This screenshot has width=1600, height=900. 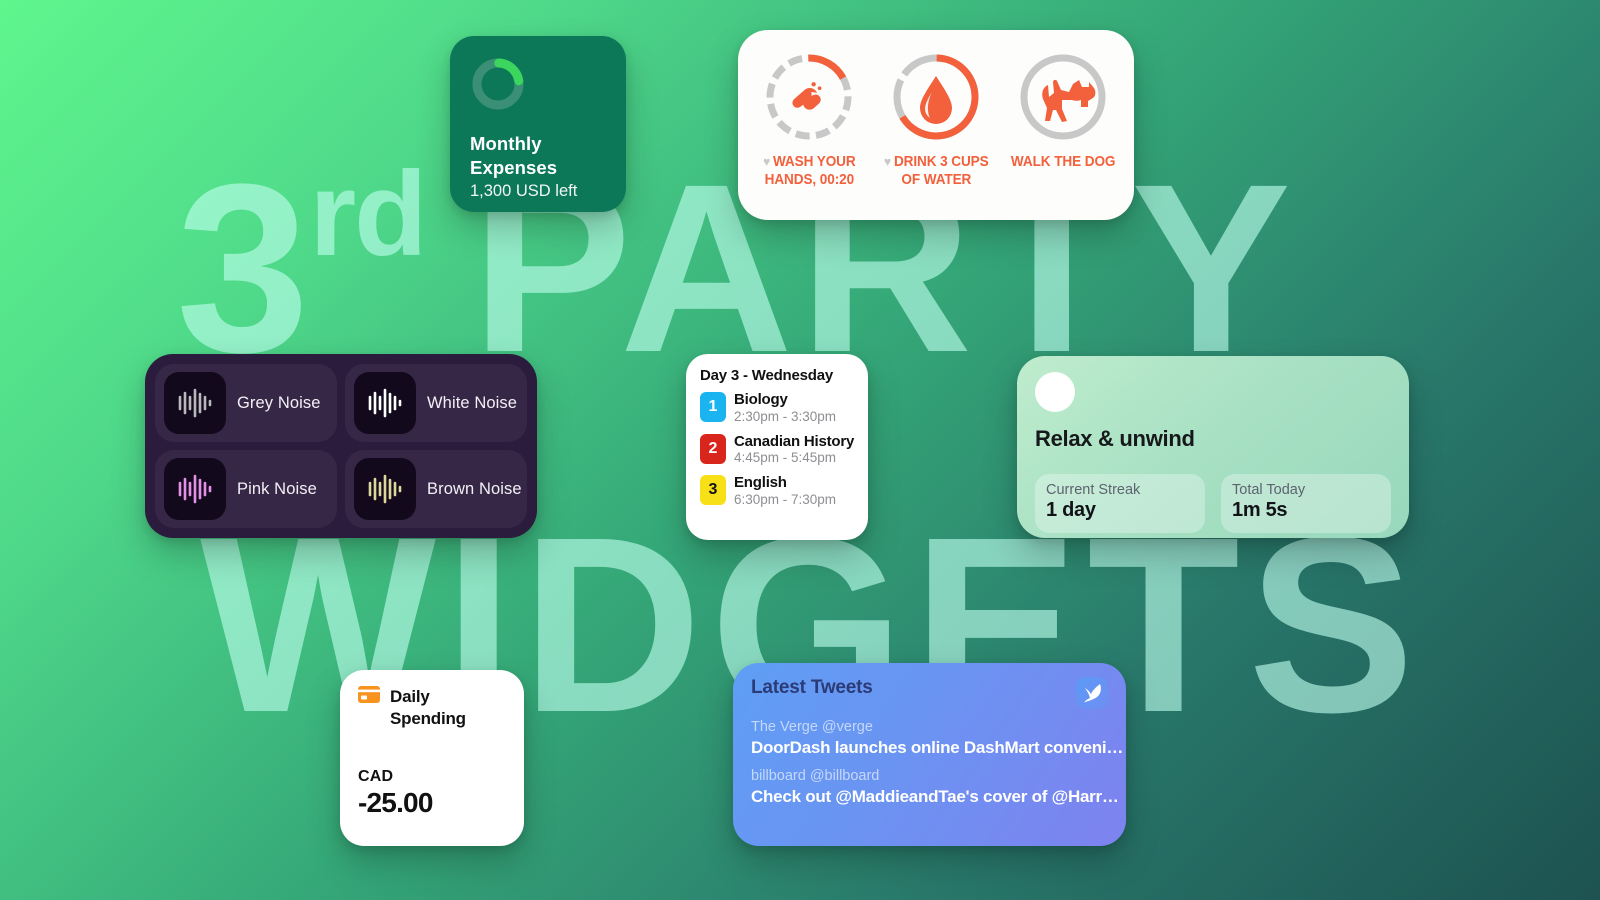 I want to click on stat-value: 1m 5s, so click(x=1260, y=510).